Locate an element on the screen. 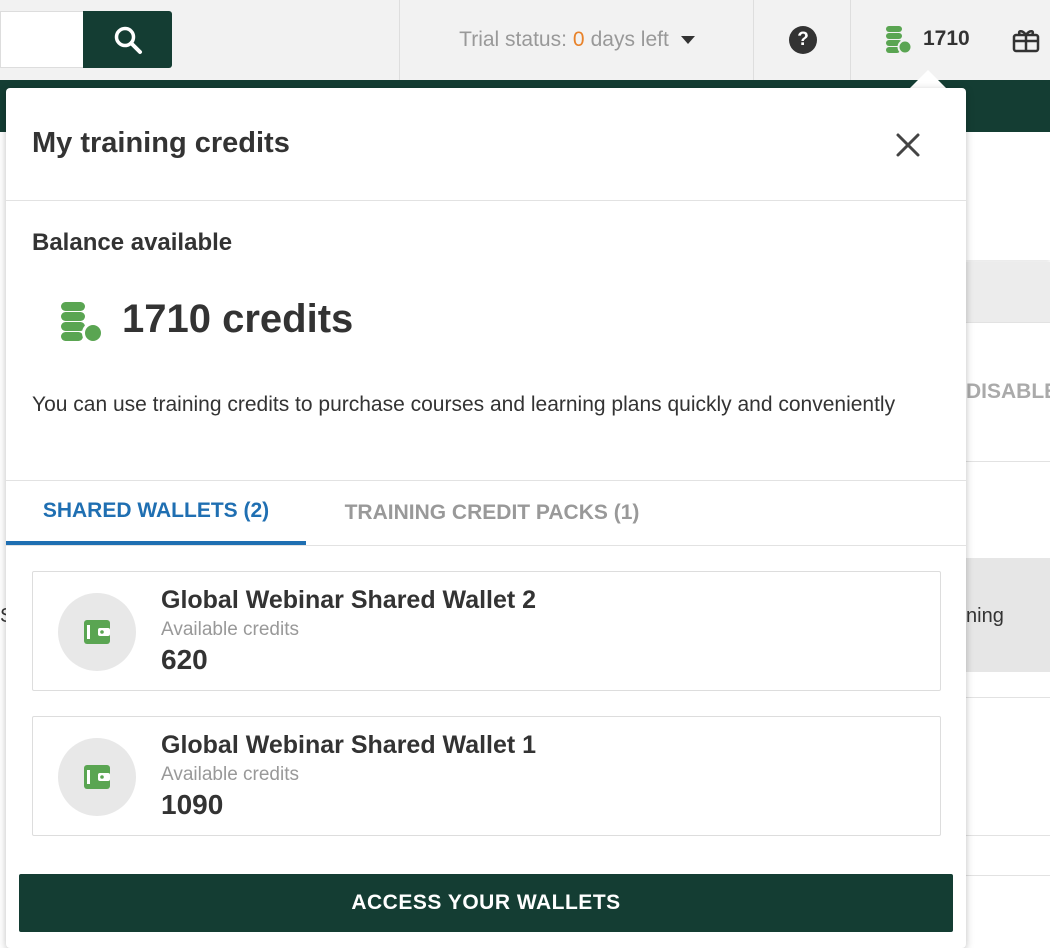 The width and height of the screenshot is (1050, 948). search-button is located at coordinates (127, 39).